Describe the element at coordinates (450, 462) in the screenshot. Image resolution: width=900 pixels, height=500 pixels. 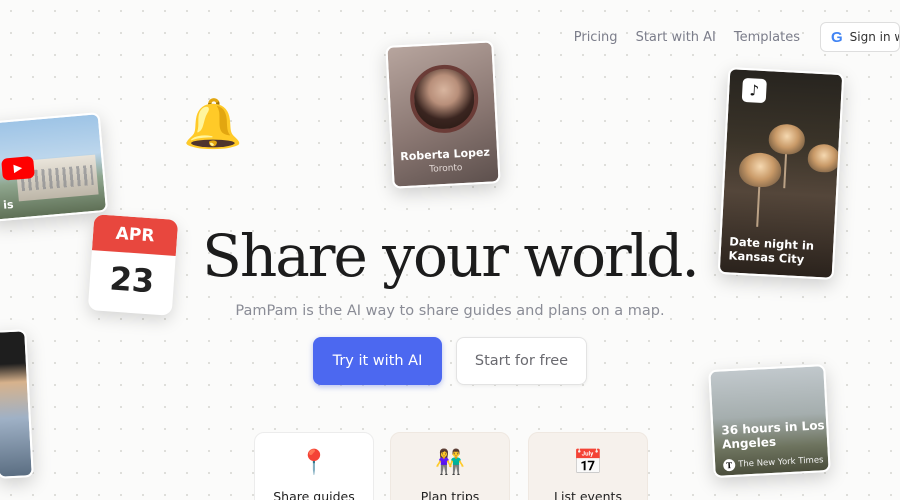
I see `people-icon: 👫` at that location.